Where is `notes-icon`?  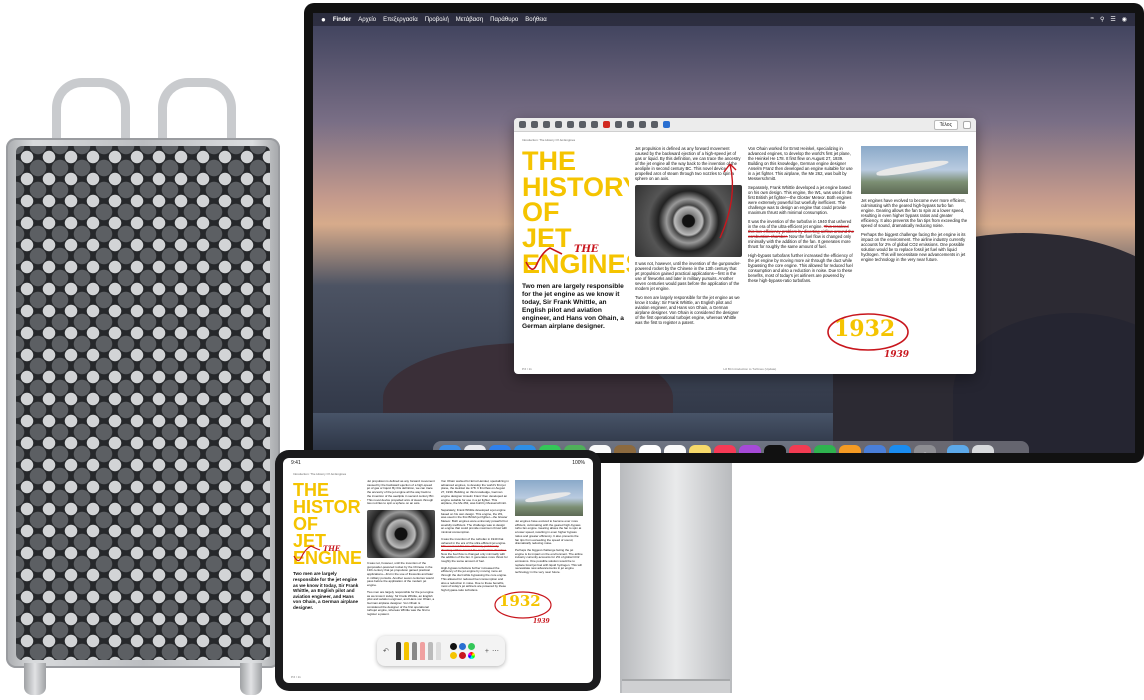 notes-icon is located at coordinates (700, 449).